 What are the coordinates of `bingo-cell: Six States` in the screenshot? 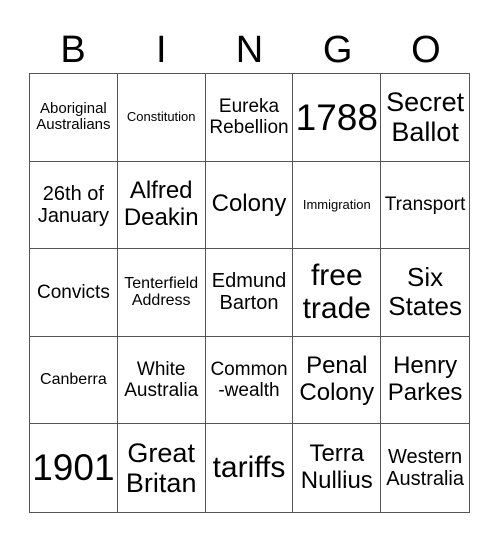 It's located at (425, 293).